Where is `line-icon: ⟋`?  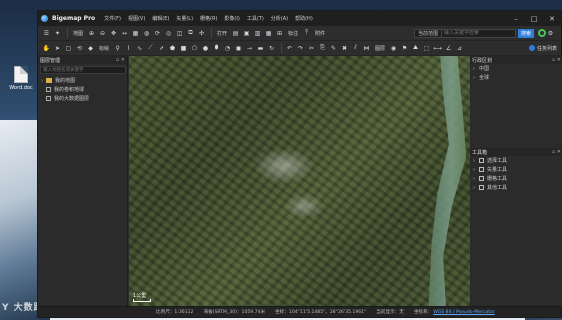
line-icon: ⟋ is located at coordinates (150, 48).